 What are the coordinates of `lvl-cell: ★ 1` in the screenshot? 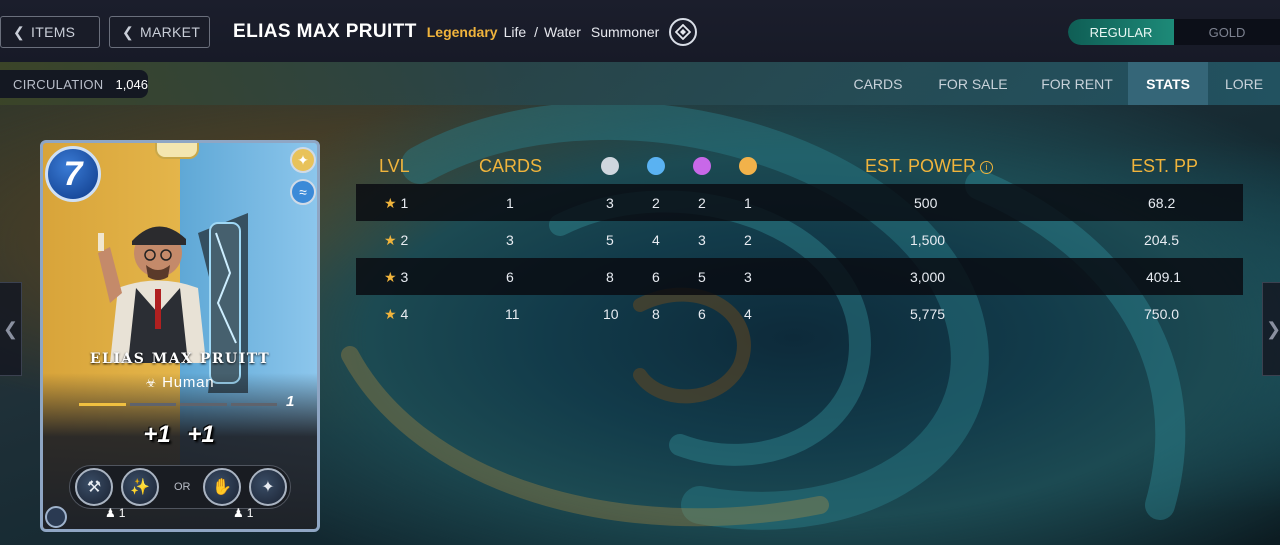 It's located at (396, 203).